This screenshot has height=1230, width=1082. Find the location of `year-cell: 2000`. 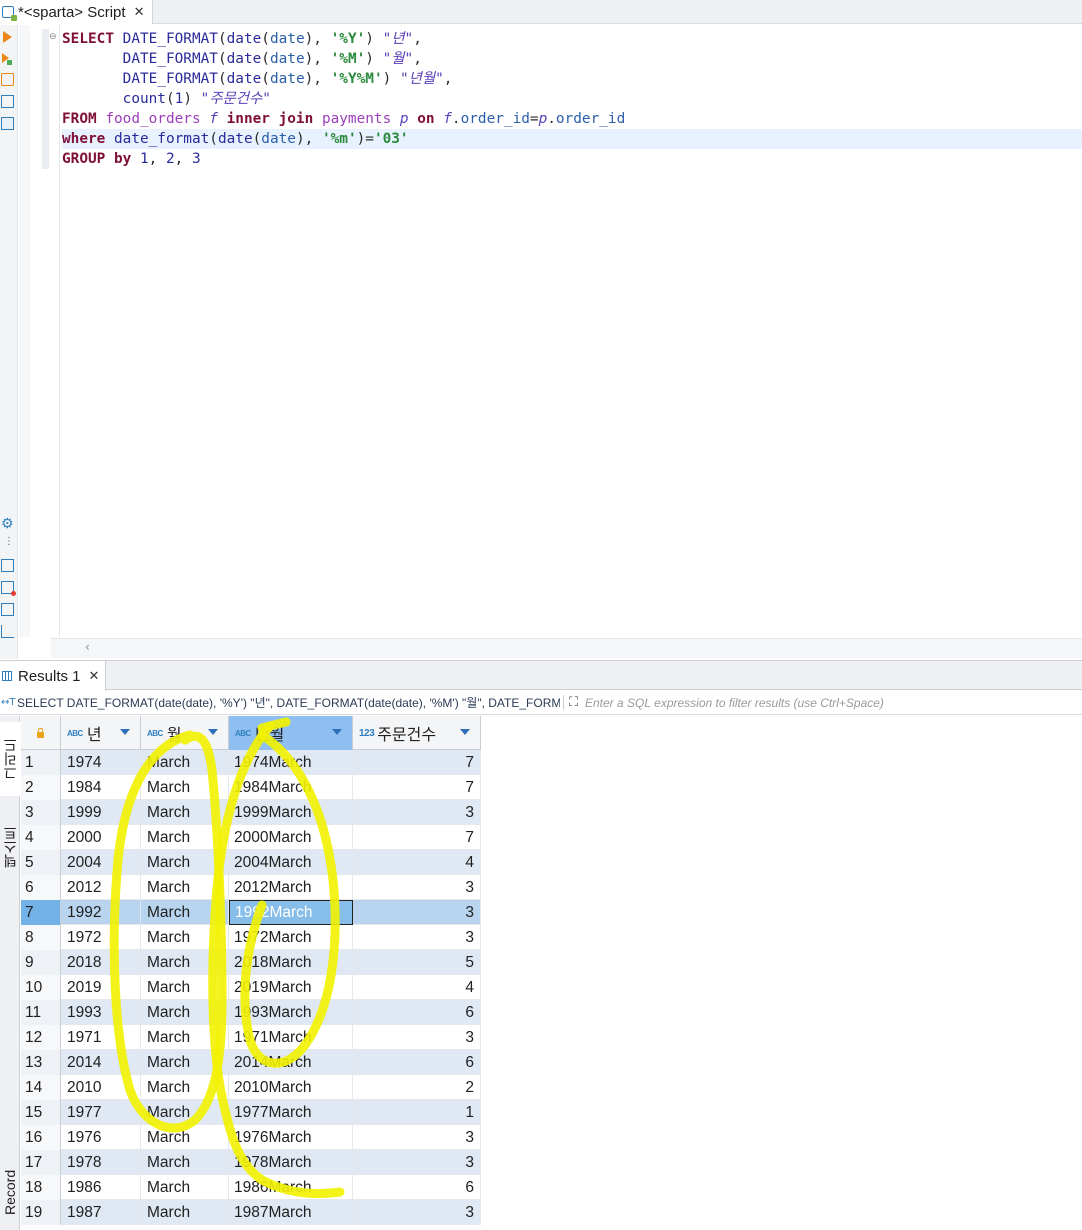

year-cell: 2000 is located at coordinates (101, 837).